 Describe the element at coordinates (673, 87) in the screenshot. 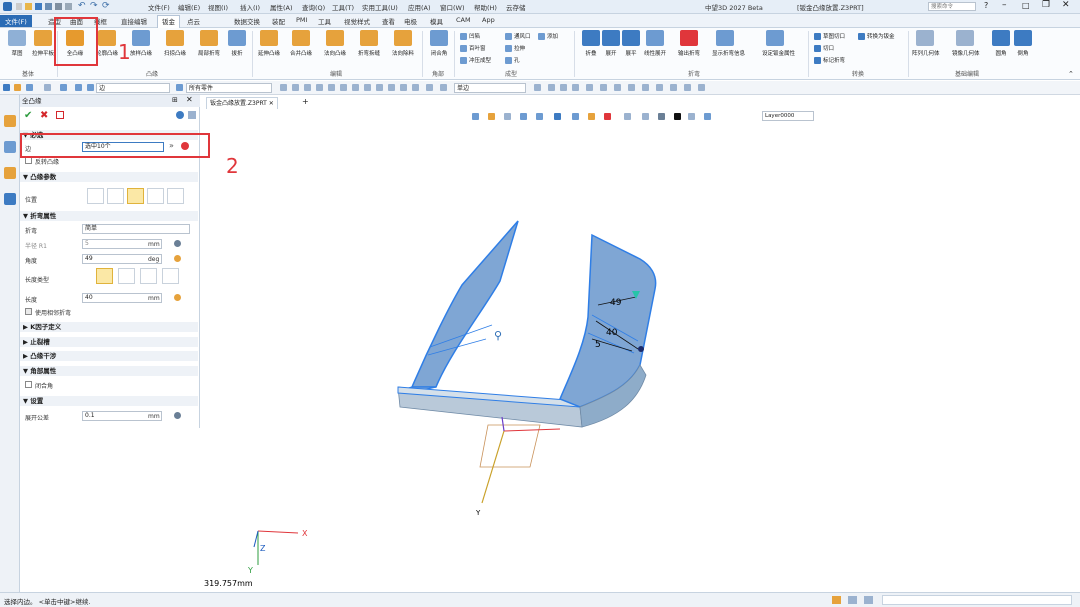

I see `line-tool-k-icon` at that location.